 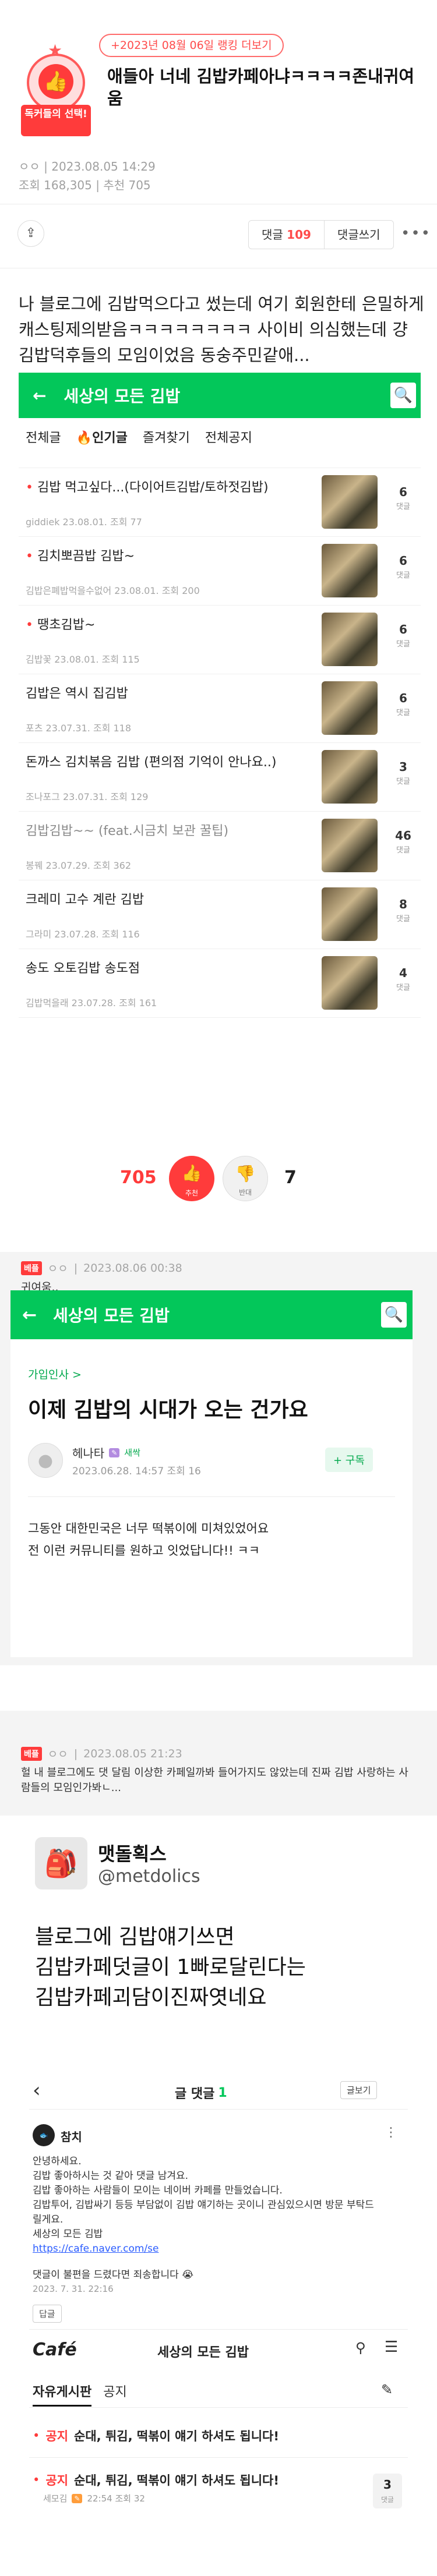 What do you see at coordinates (57, 2161) in the screenshot?
I see `comment-line: 안녕하세요.` at bounding box center [57, 2161].